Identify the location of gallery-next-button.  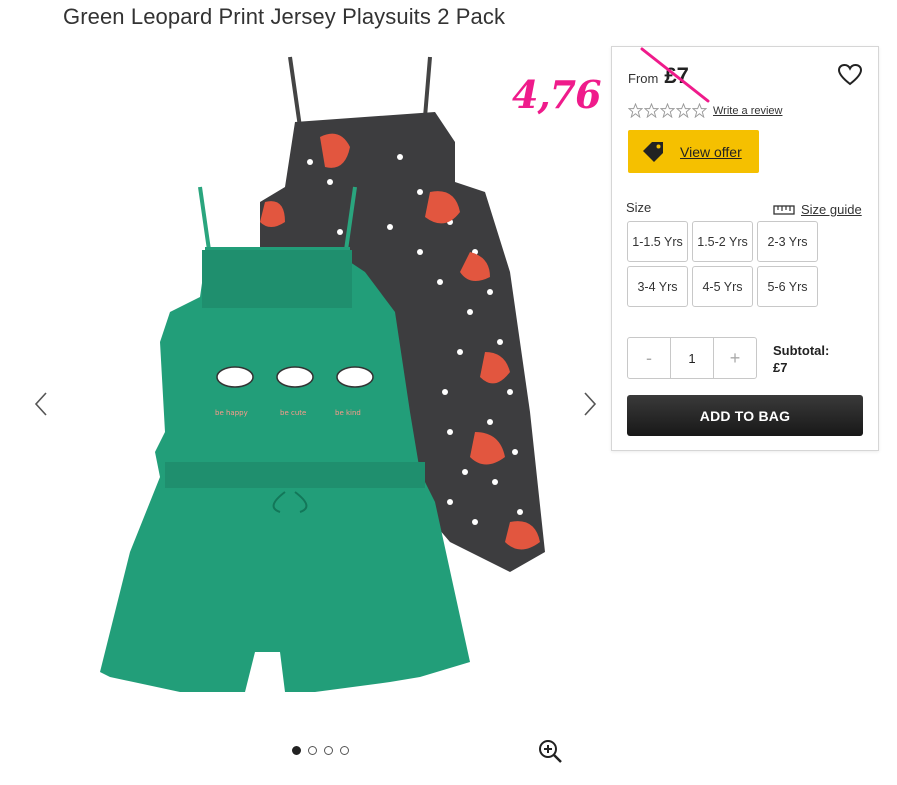
(590, 404).